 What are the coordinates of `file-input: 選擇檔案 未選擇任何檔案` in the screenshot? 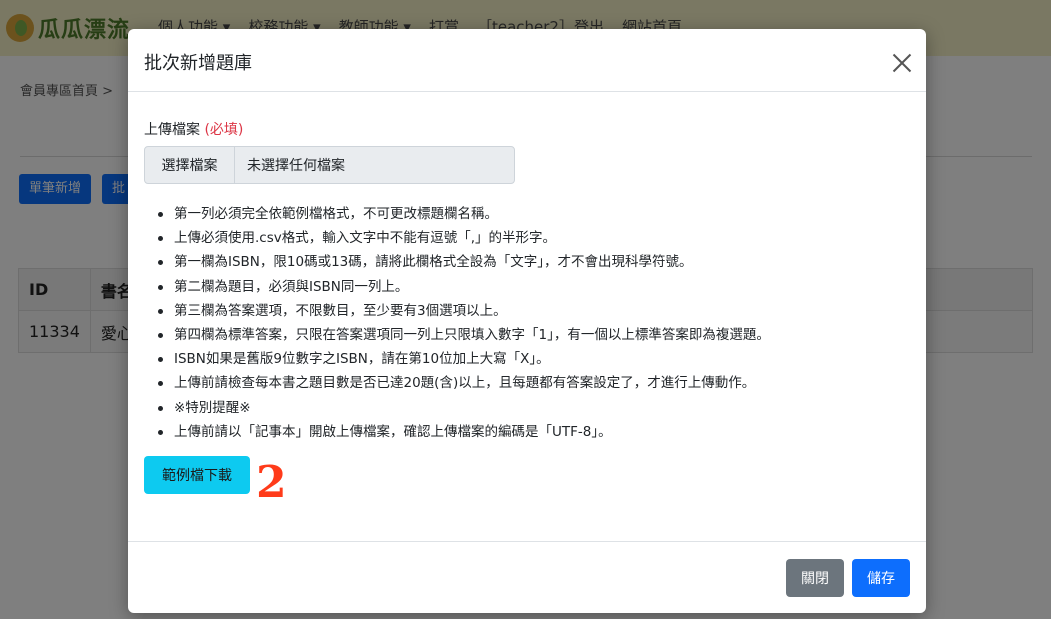 It's located at (329, 165).